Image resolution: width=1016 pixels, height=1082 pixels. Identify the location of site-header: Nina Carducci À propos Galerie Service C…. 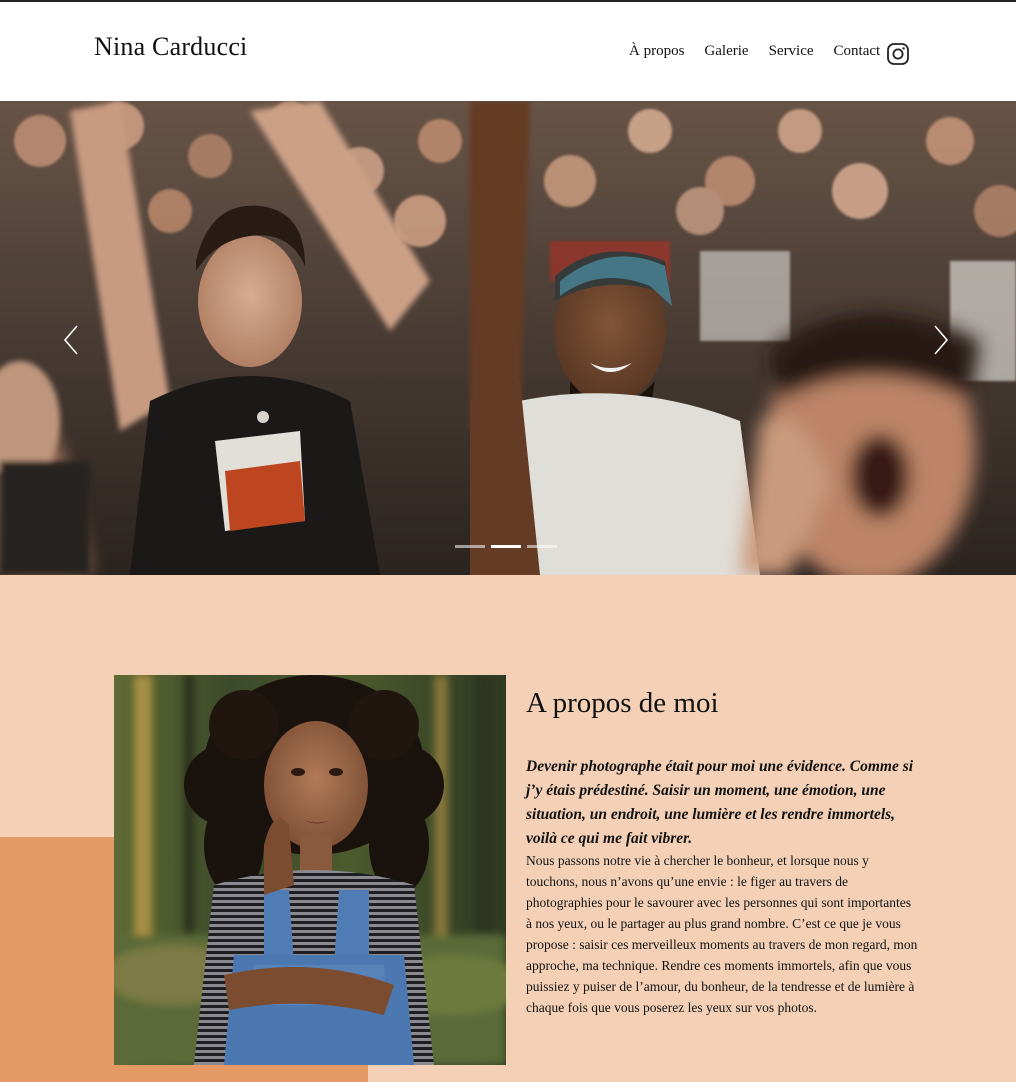
(508, 50).